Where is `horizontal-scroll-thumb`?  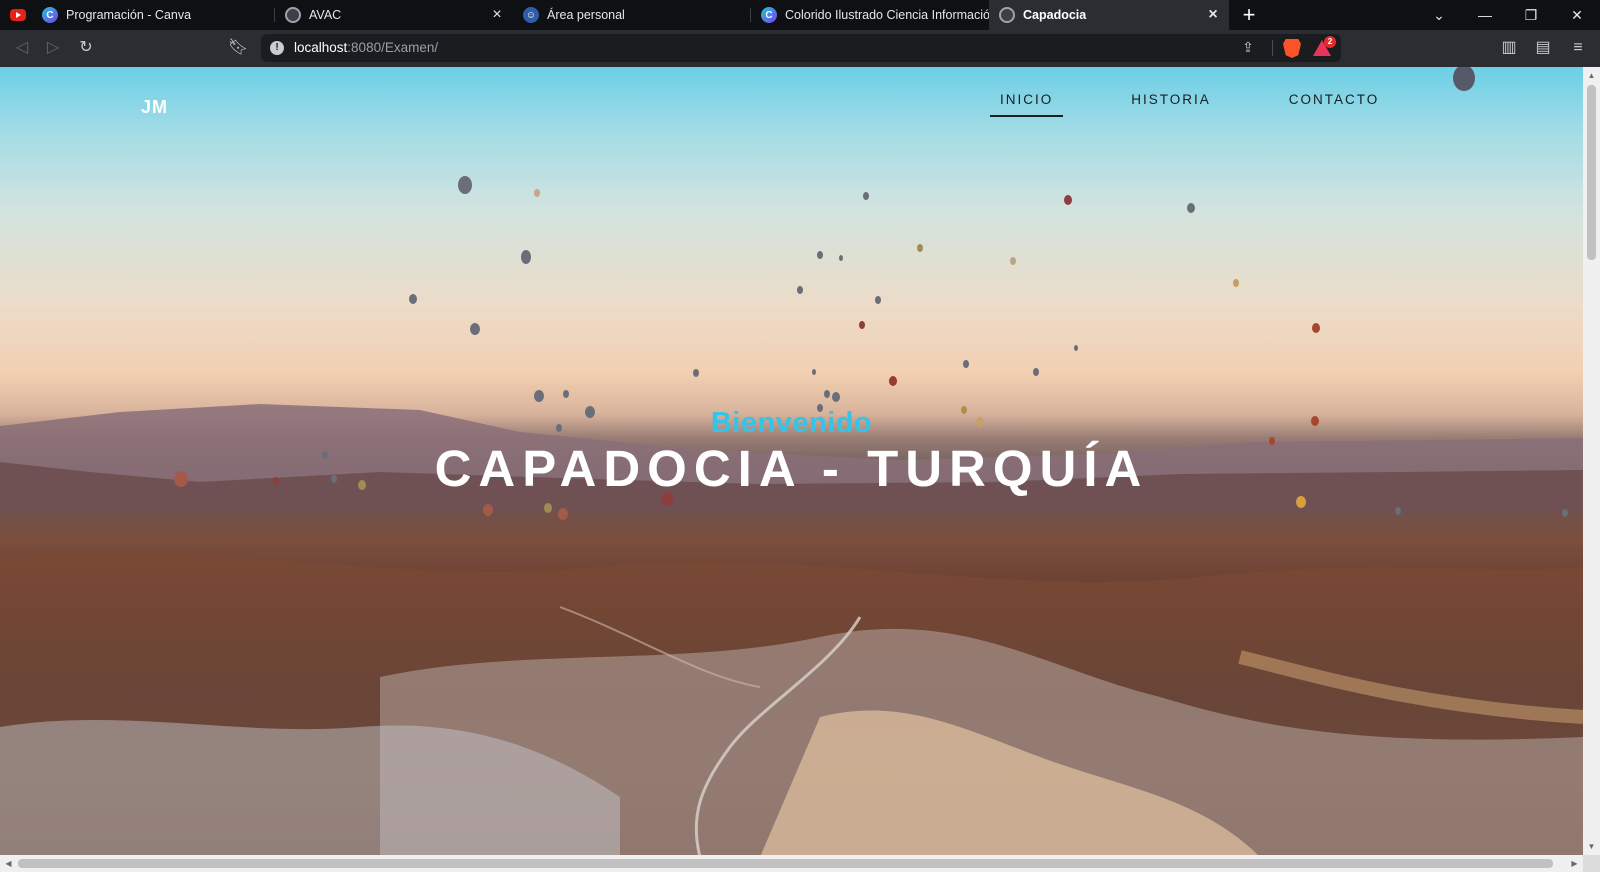
horizontal-scroll-thumb is located at coordinates (785, 863).